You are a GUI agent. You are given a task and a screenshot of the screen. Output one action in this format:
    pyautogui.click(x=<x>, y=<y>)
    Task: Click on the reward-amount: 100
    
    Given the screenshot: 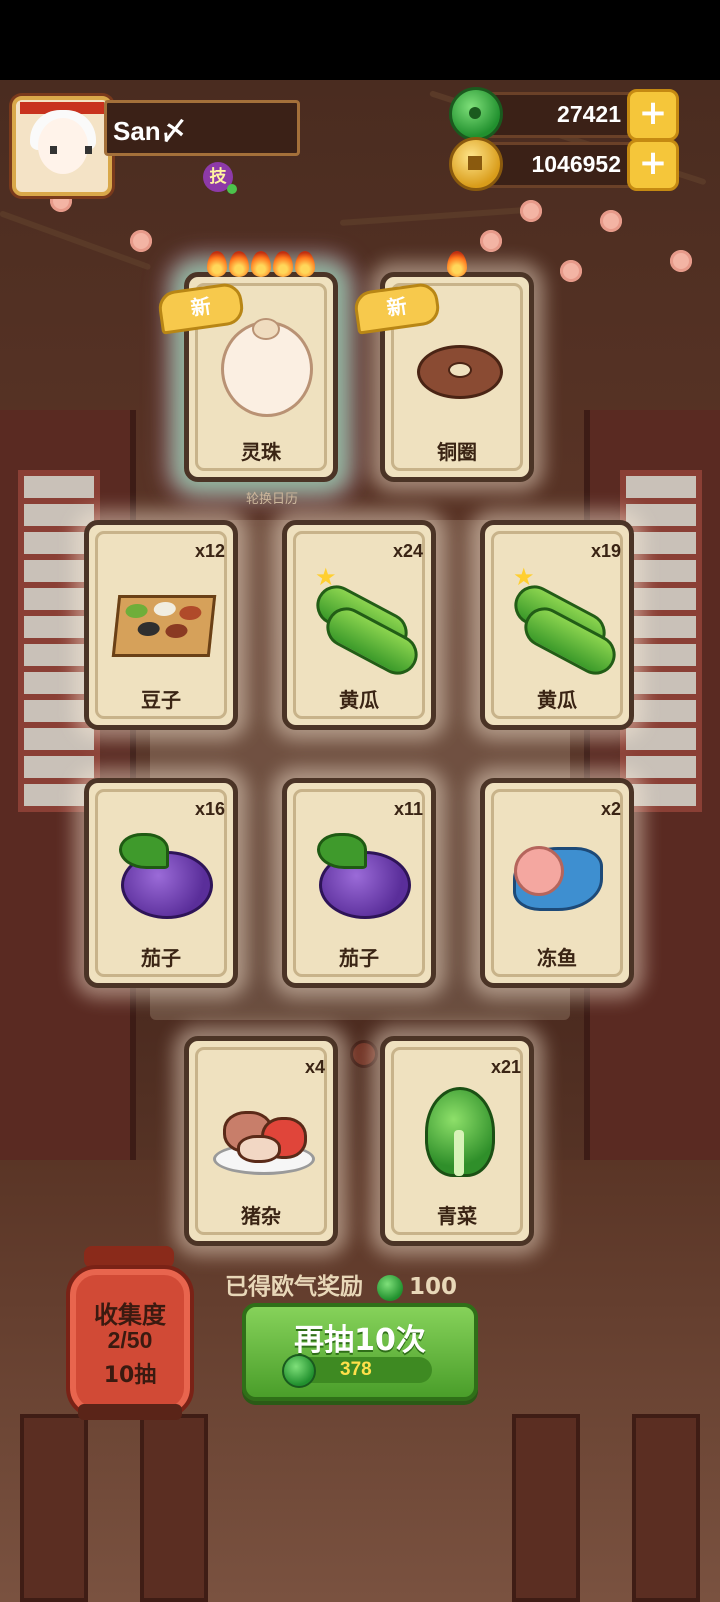 What is the action you would take?
    pyautogui.click(x=433, y=1287)
    